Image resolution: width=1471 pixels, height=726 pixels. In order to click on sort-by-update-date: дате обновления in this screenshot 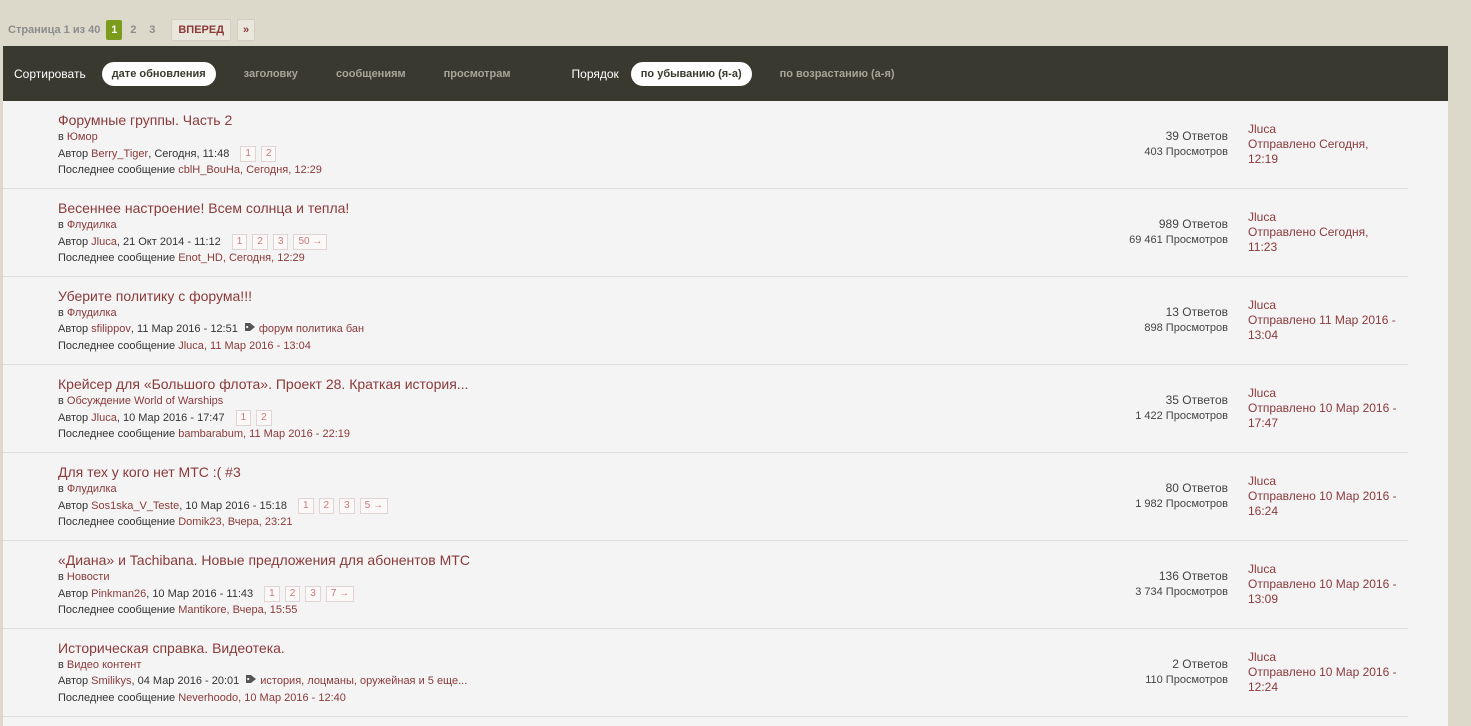, I will do `click(158, 73)`.